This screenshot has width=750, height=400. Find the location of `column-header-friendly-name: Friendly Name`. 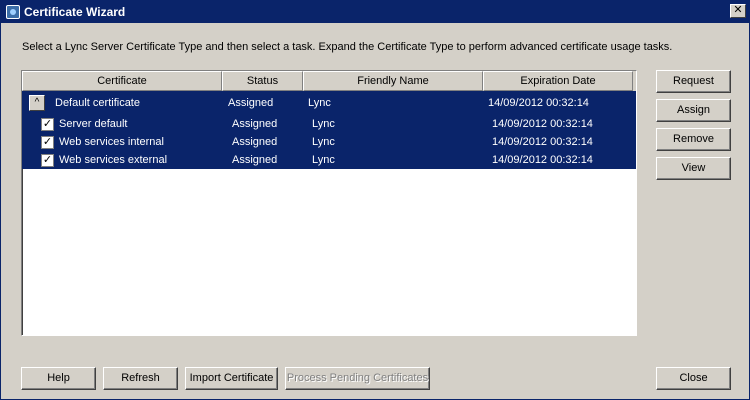

column-header-friendly-name: Friendly Name is located at coordinates (393, 81).